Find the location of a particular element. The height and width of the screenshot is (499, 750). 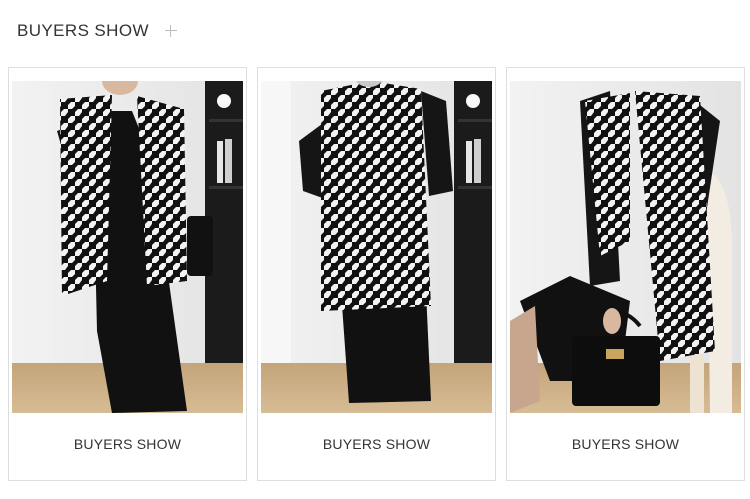

section-title: BUYERS SHOW is located at coordinates (83, 30).